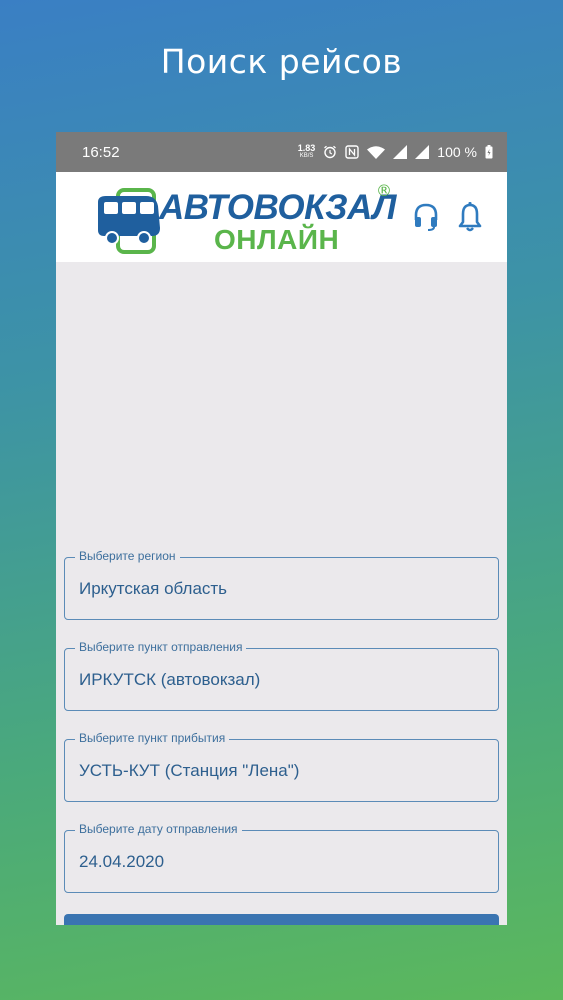  I want to click on date-label: Выберите дату отправления, so click(158, 829).